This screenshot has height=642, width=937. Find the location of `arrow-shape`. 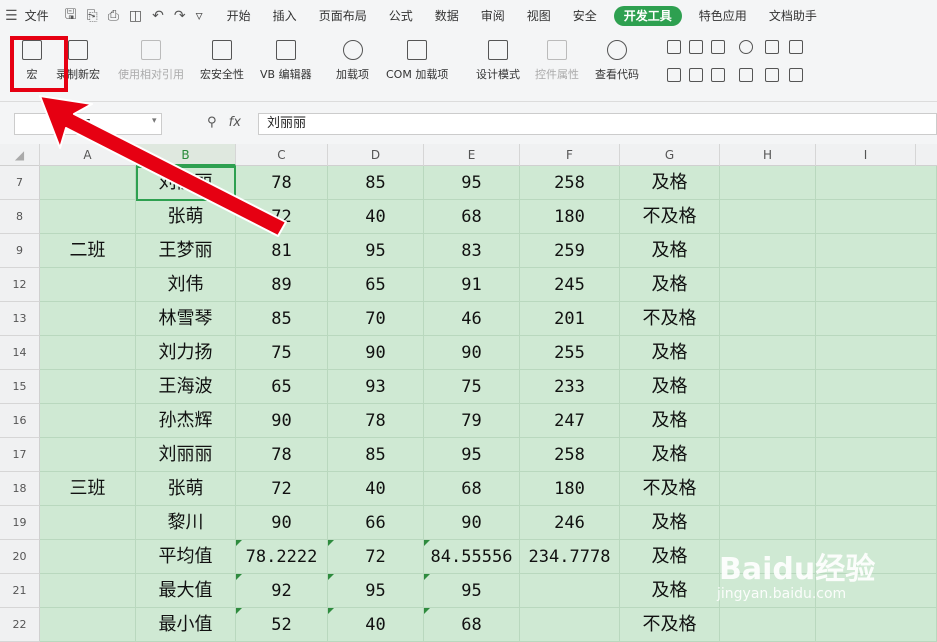

arrow-shape is located at coordinates (163, 166).